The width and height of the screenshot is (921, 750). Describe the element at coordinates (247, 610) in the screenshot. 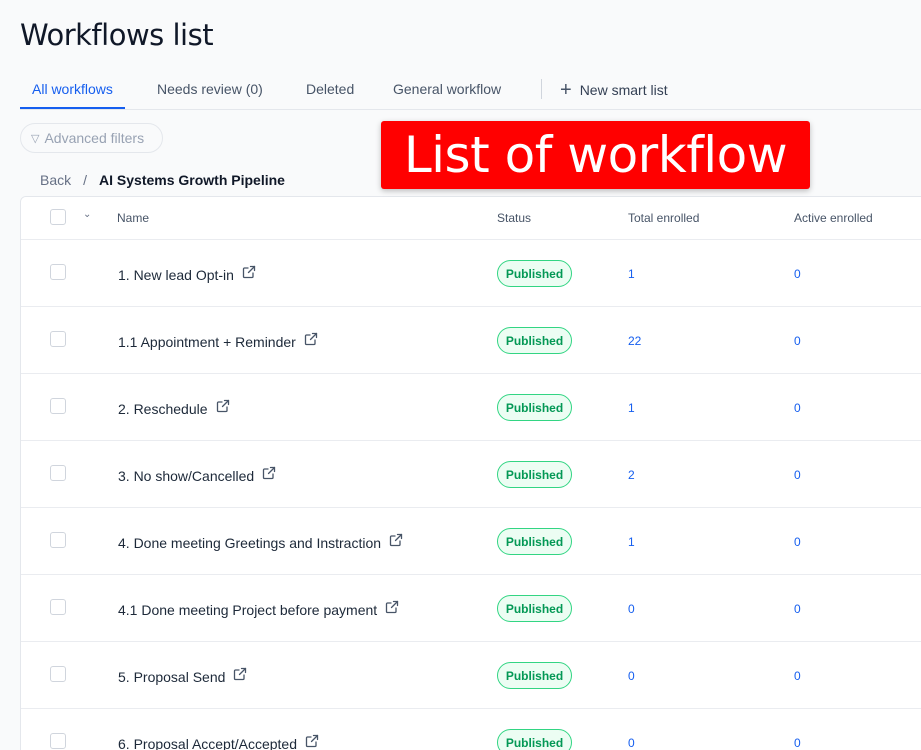

I see `workflow-name-text: 4.1 Done meeting Project before payment` at that location.